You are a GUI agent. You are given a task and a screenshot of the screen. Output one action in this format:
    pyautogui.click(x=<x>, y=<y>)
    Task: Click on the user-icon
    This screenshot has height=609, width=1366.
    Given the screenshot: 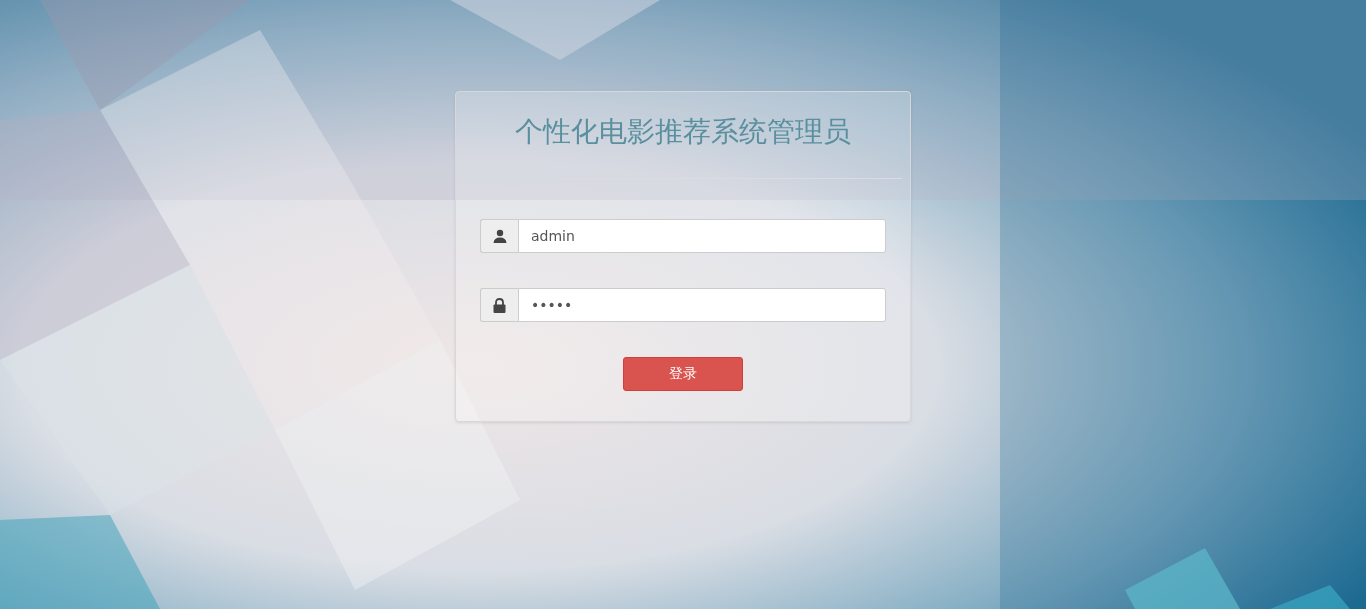 What is the action you would take?
    pyautogui.click(x=499, y=236)
    